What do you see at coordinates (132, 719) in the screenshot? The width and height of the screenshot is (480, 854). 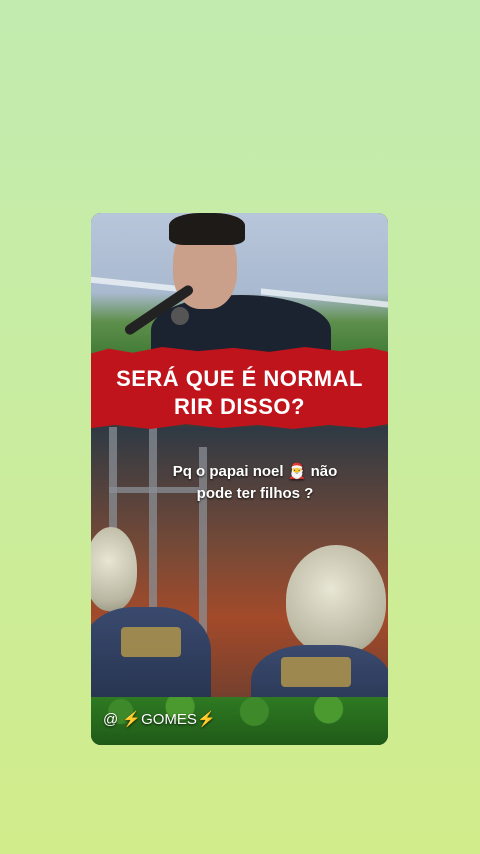 I see `lightning-icon: ⚡` at bounding box center [132, 719].